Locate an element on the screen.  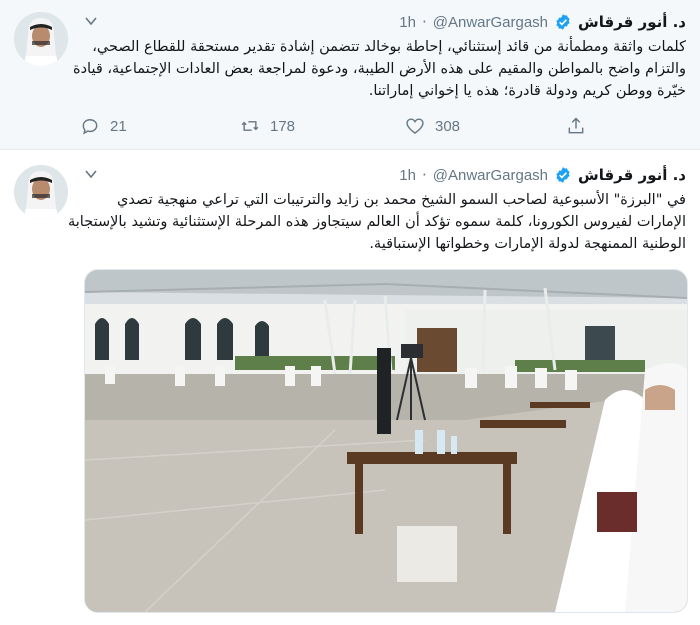
retweet-icon is located at coordinates (250, 126).